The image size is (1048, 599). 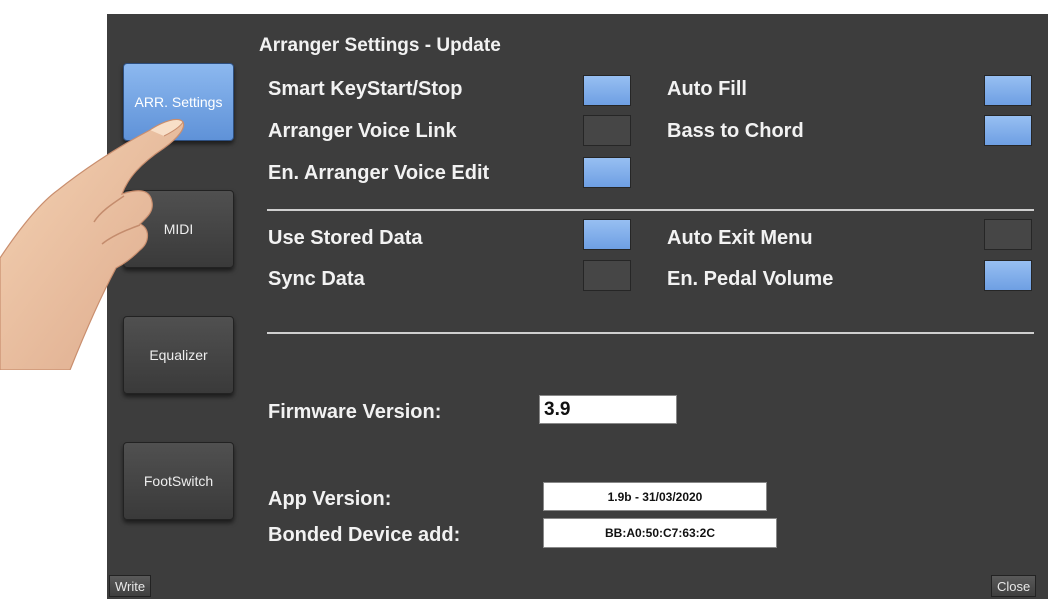 What do you see at coordinates (660, 533) in the screenshot?
I see `bonded-device-field: BB:A0:50:C7:63:2C` at bounding box center [660, 533].